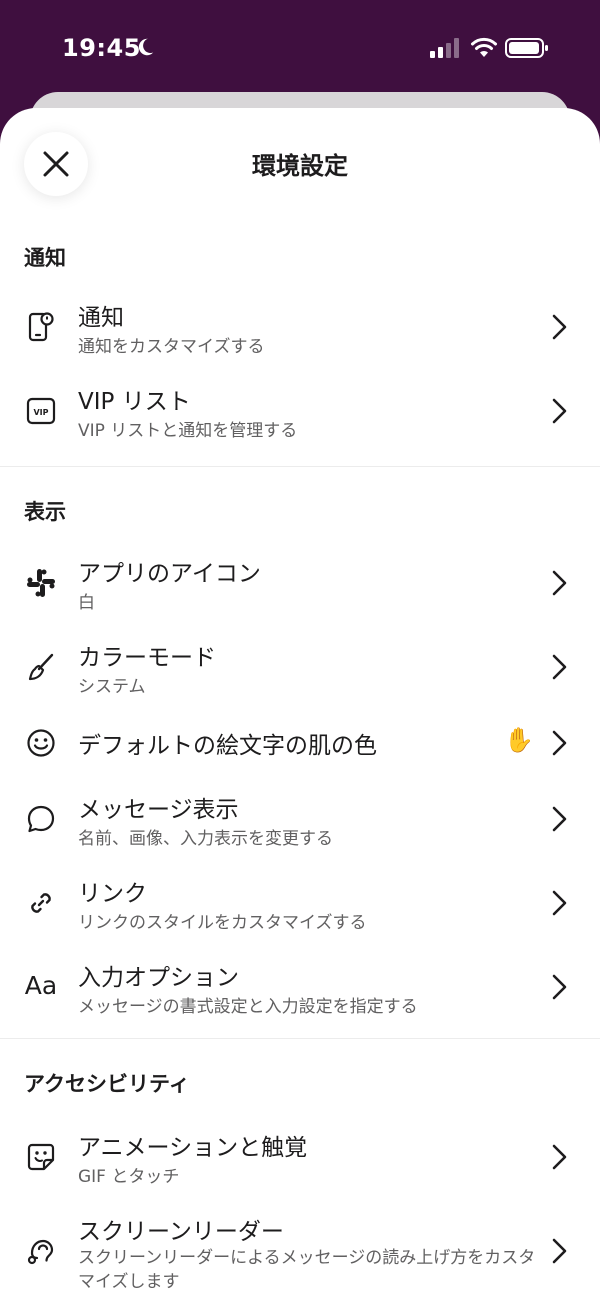 The height and width of the screenshot is (1304, 600). I want to click on paintbrush-icon, so click(41, 667).